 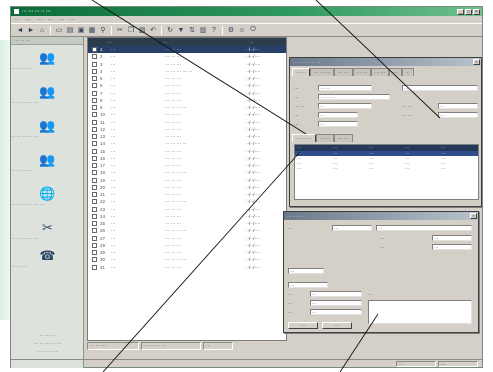 What do you see at coordinates (246, 11) in the screenshot?
I see `title-bar: ··· ··· ··· ·· ··· _ □ ×` at bounding box center [246, 11].